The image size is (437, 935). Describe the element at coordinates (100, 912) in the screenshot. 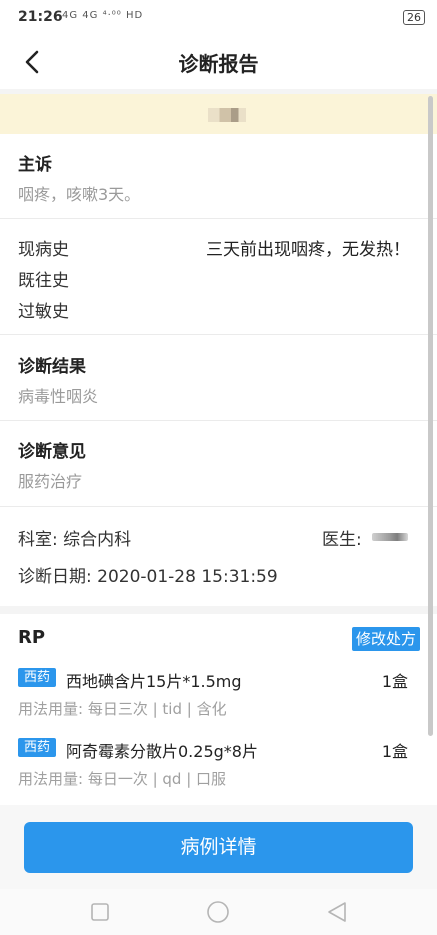

I see `square-icon` at that location.